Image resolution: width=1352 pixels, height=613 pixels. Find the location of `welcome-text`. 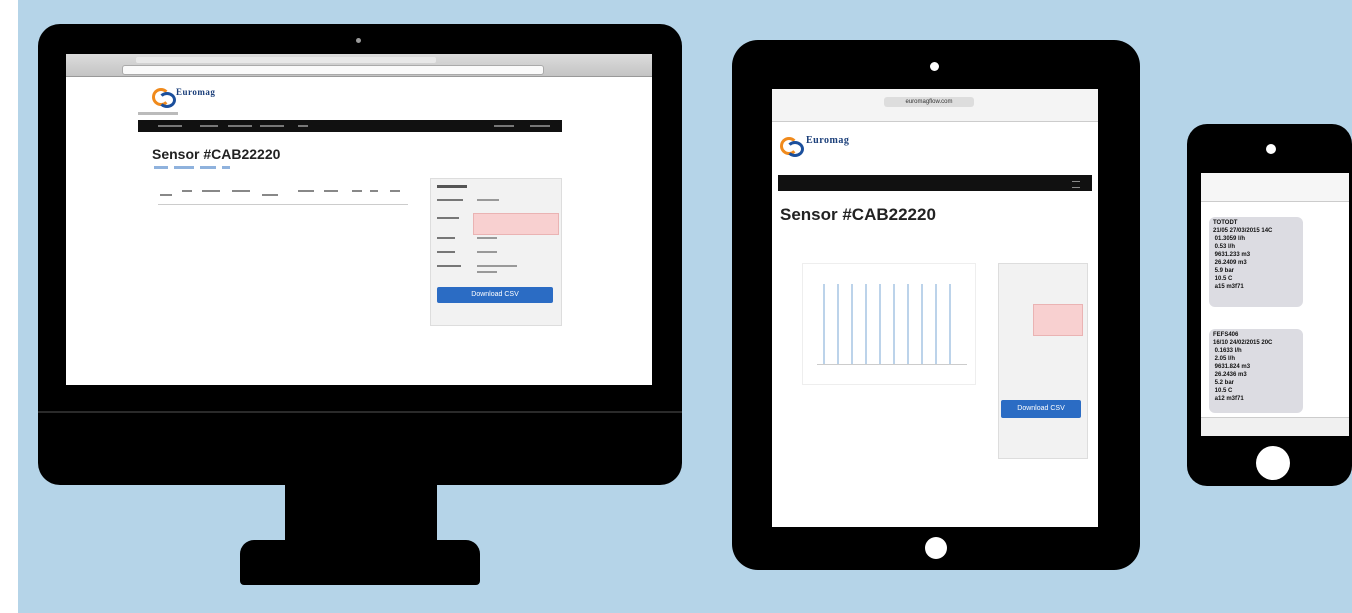

welcome-text is located at coordinates (158, 113).